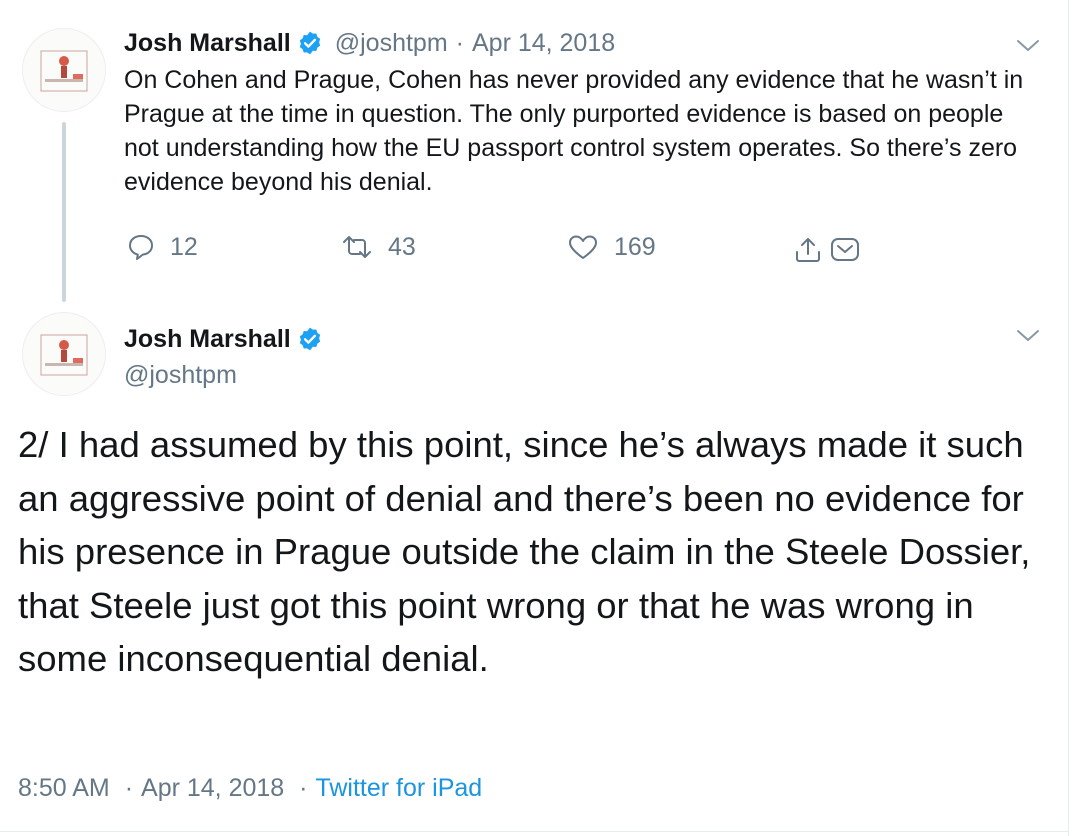 This screenshot has height=836, width=1092. Describe the element at coordinates (64, 212) in the screenshot. I see `thread-connector-line` at that location.